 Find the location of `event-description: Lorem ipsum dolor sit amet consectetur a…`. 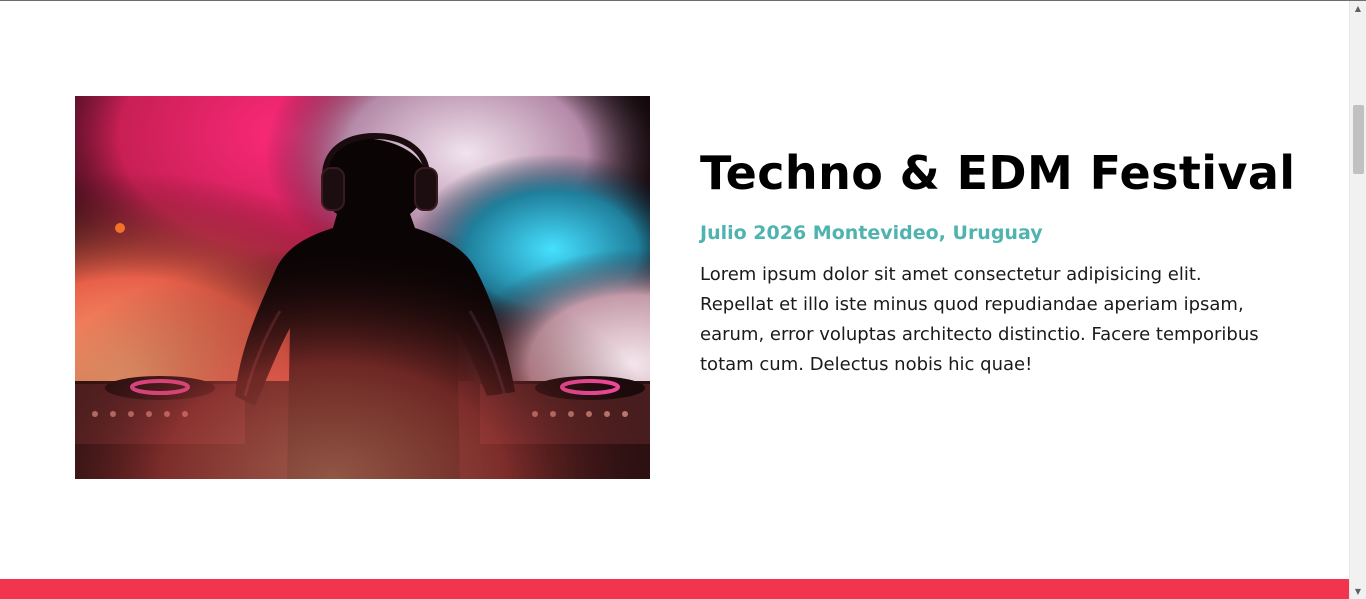

event-description: Lorem ipsum dolor sit amet consectetur a… is located at coordinates (979, 319).